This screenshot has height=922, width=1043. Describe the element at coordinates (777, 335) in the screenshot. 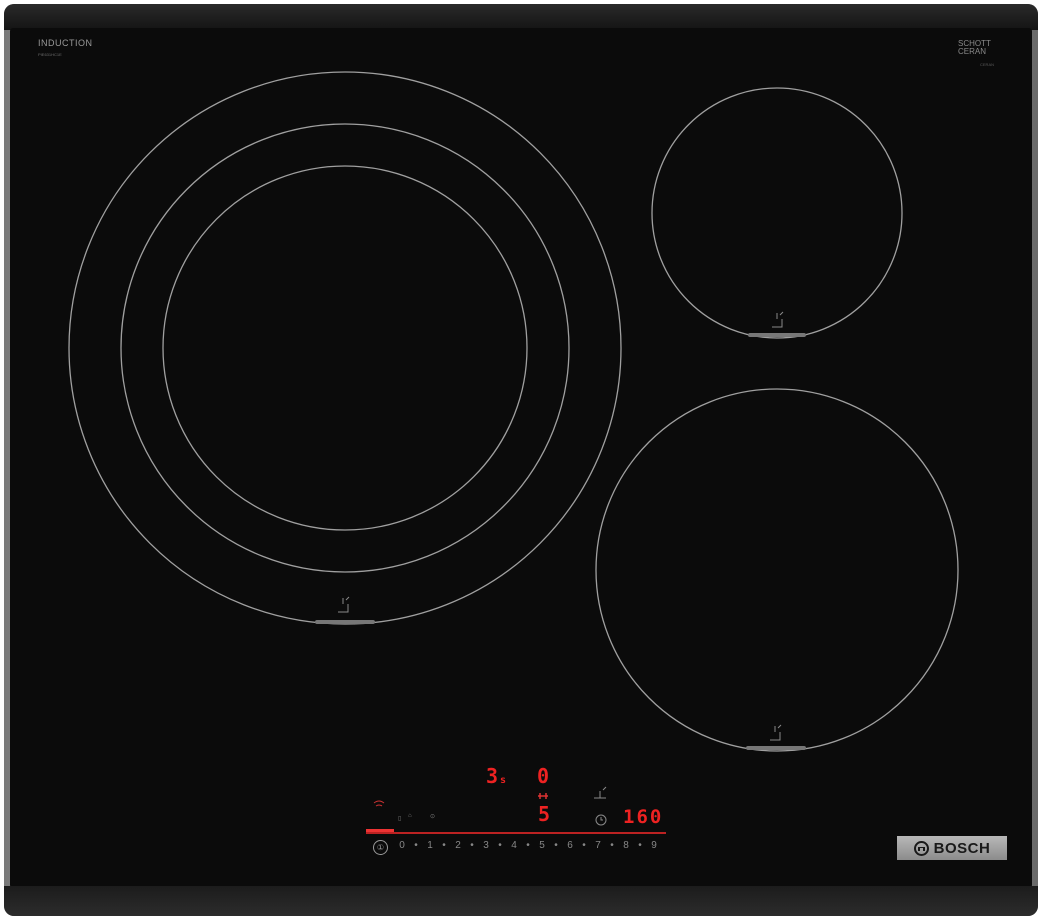

I see `small-zone-marker` at that location.